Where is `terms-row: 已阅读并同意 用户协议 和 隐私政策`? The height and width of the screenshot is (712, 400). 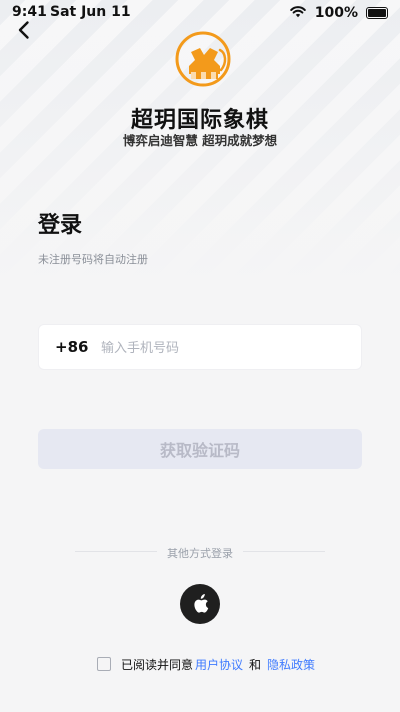 terms-row: 已阅读并同意 用户协议 和 隐私政策 is located at coordinates (207, 664).